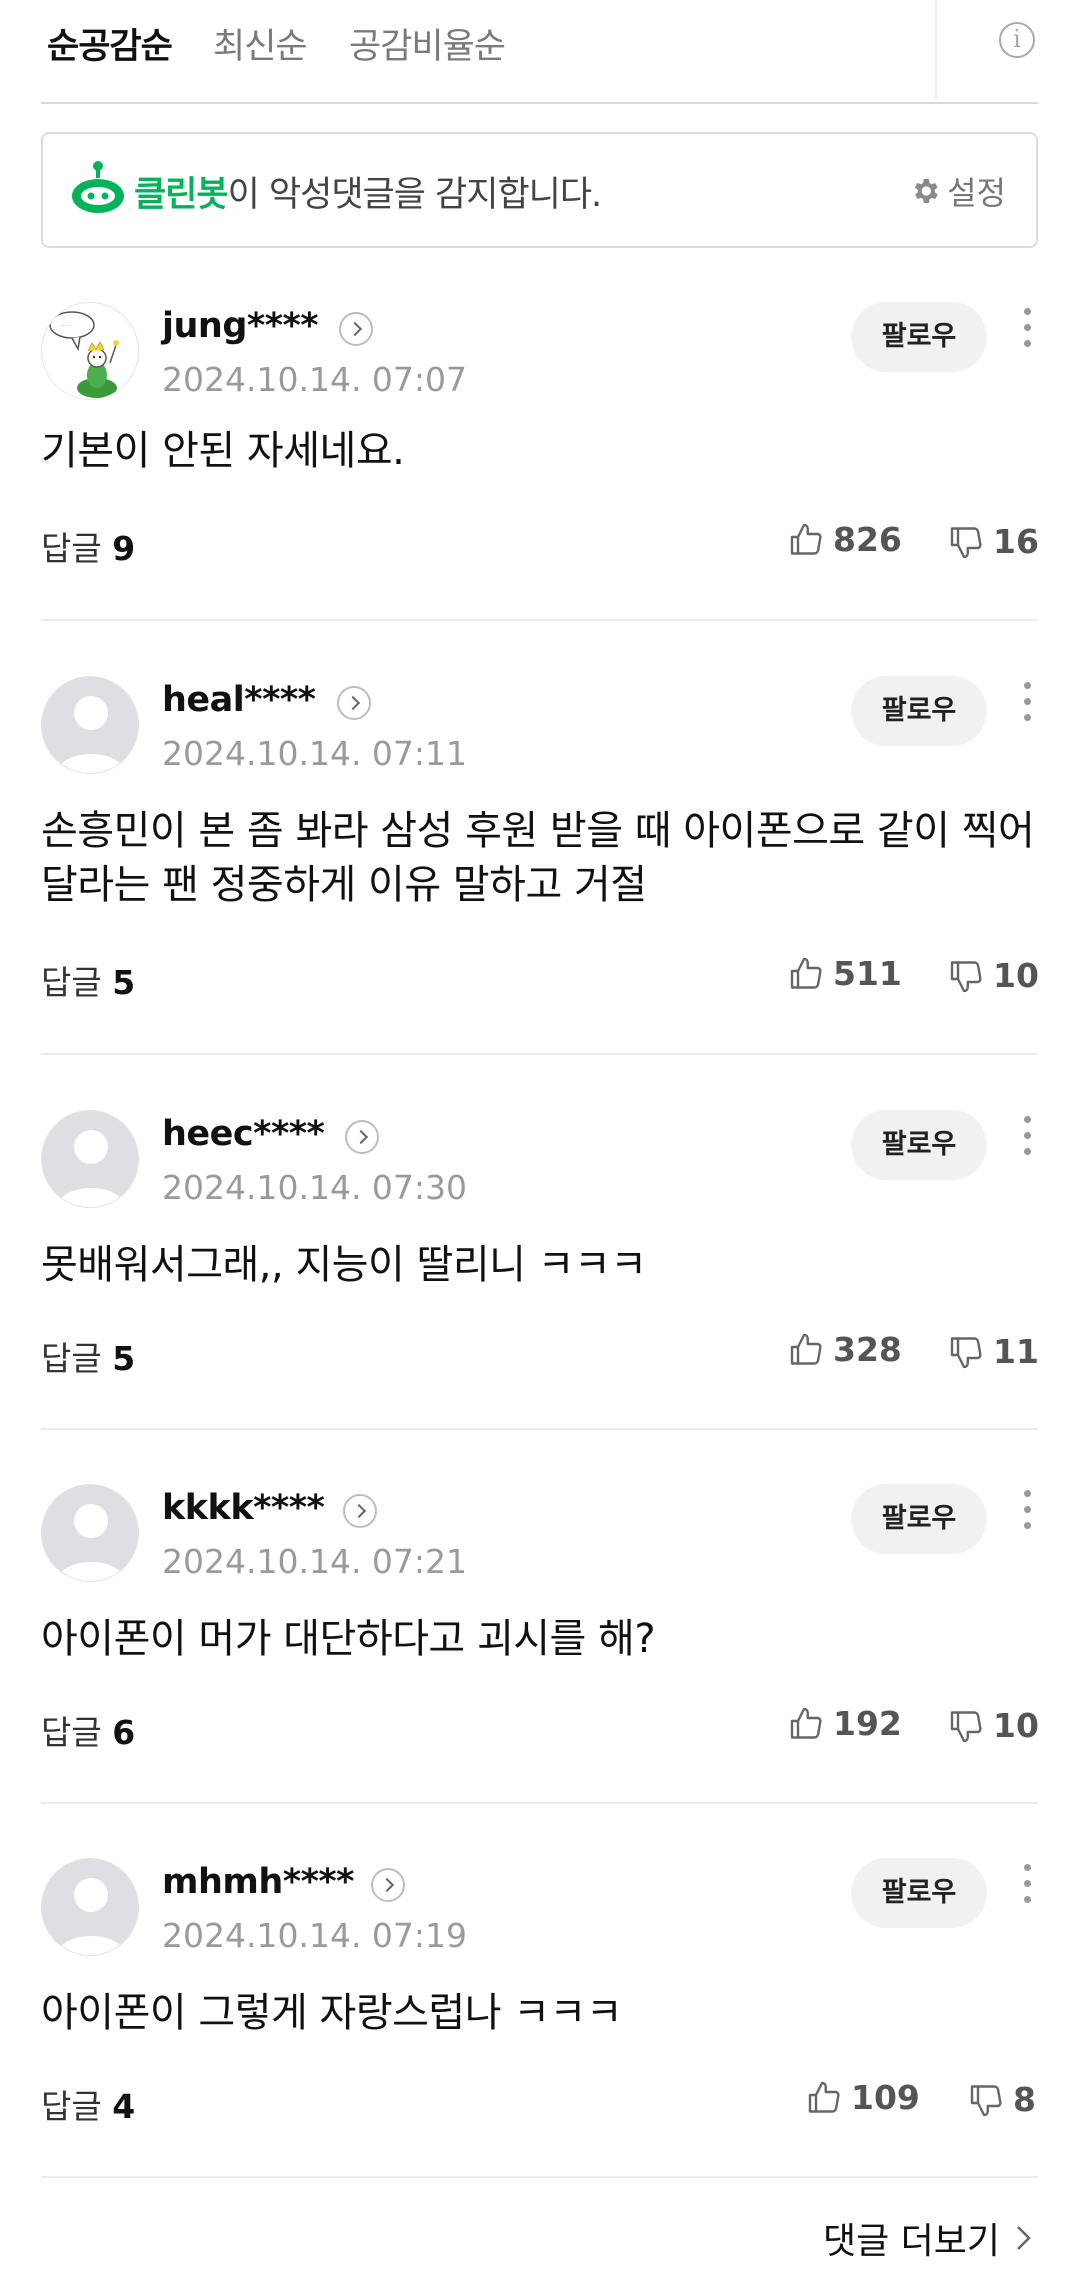 The height and width of the screenshot is (2295, 1079). Describe the element at coordinates (911, 2241) in the screenshot. I see `more-comments-label: 댓글 더보기` at that location.